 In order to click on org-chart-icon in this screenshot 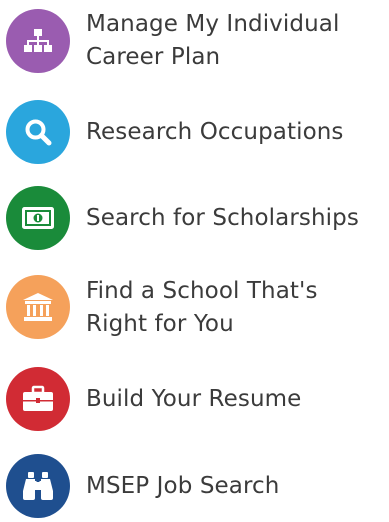, I will do `click(38, 41)`.